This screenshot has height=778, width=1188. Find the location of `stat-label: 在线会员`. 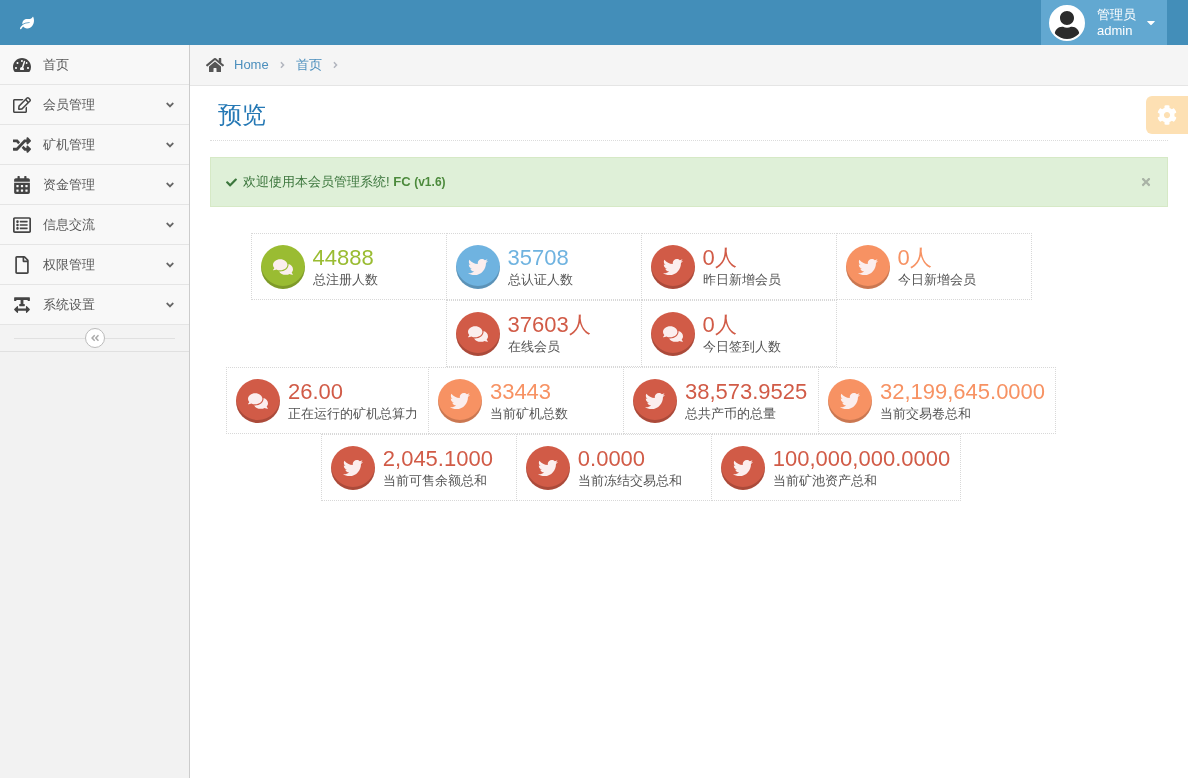

stat-label: 在线会员 is located at coordinates (534, 346).